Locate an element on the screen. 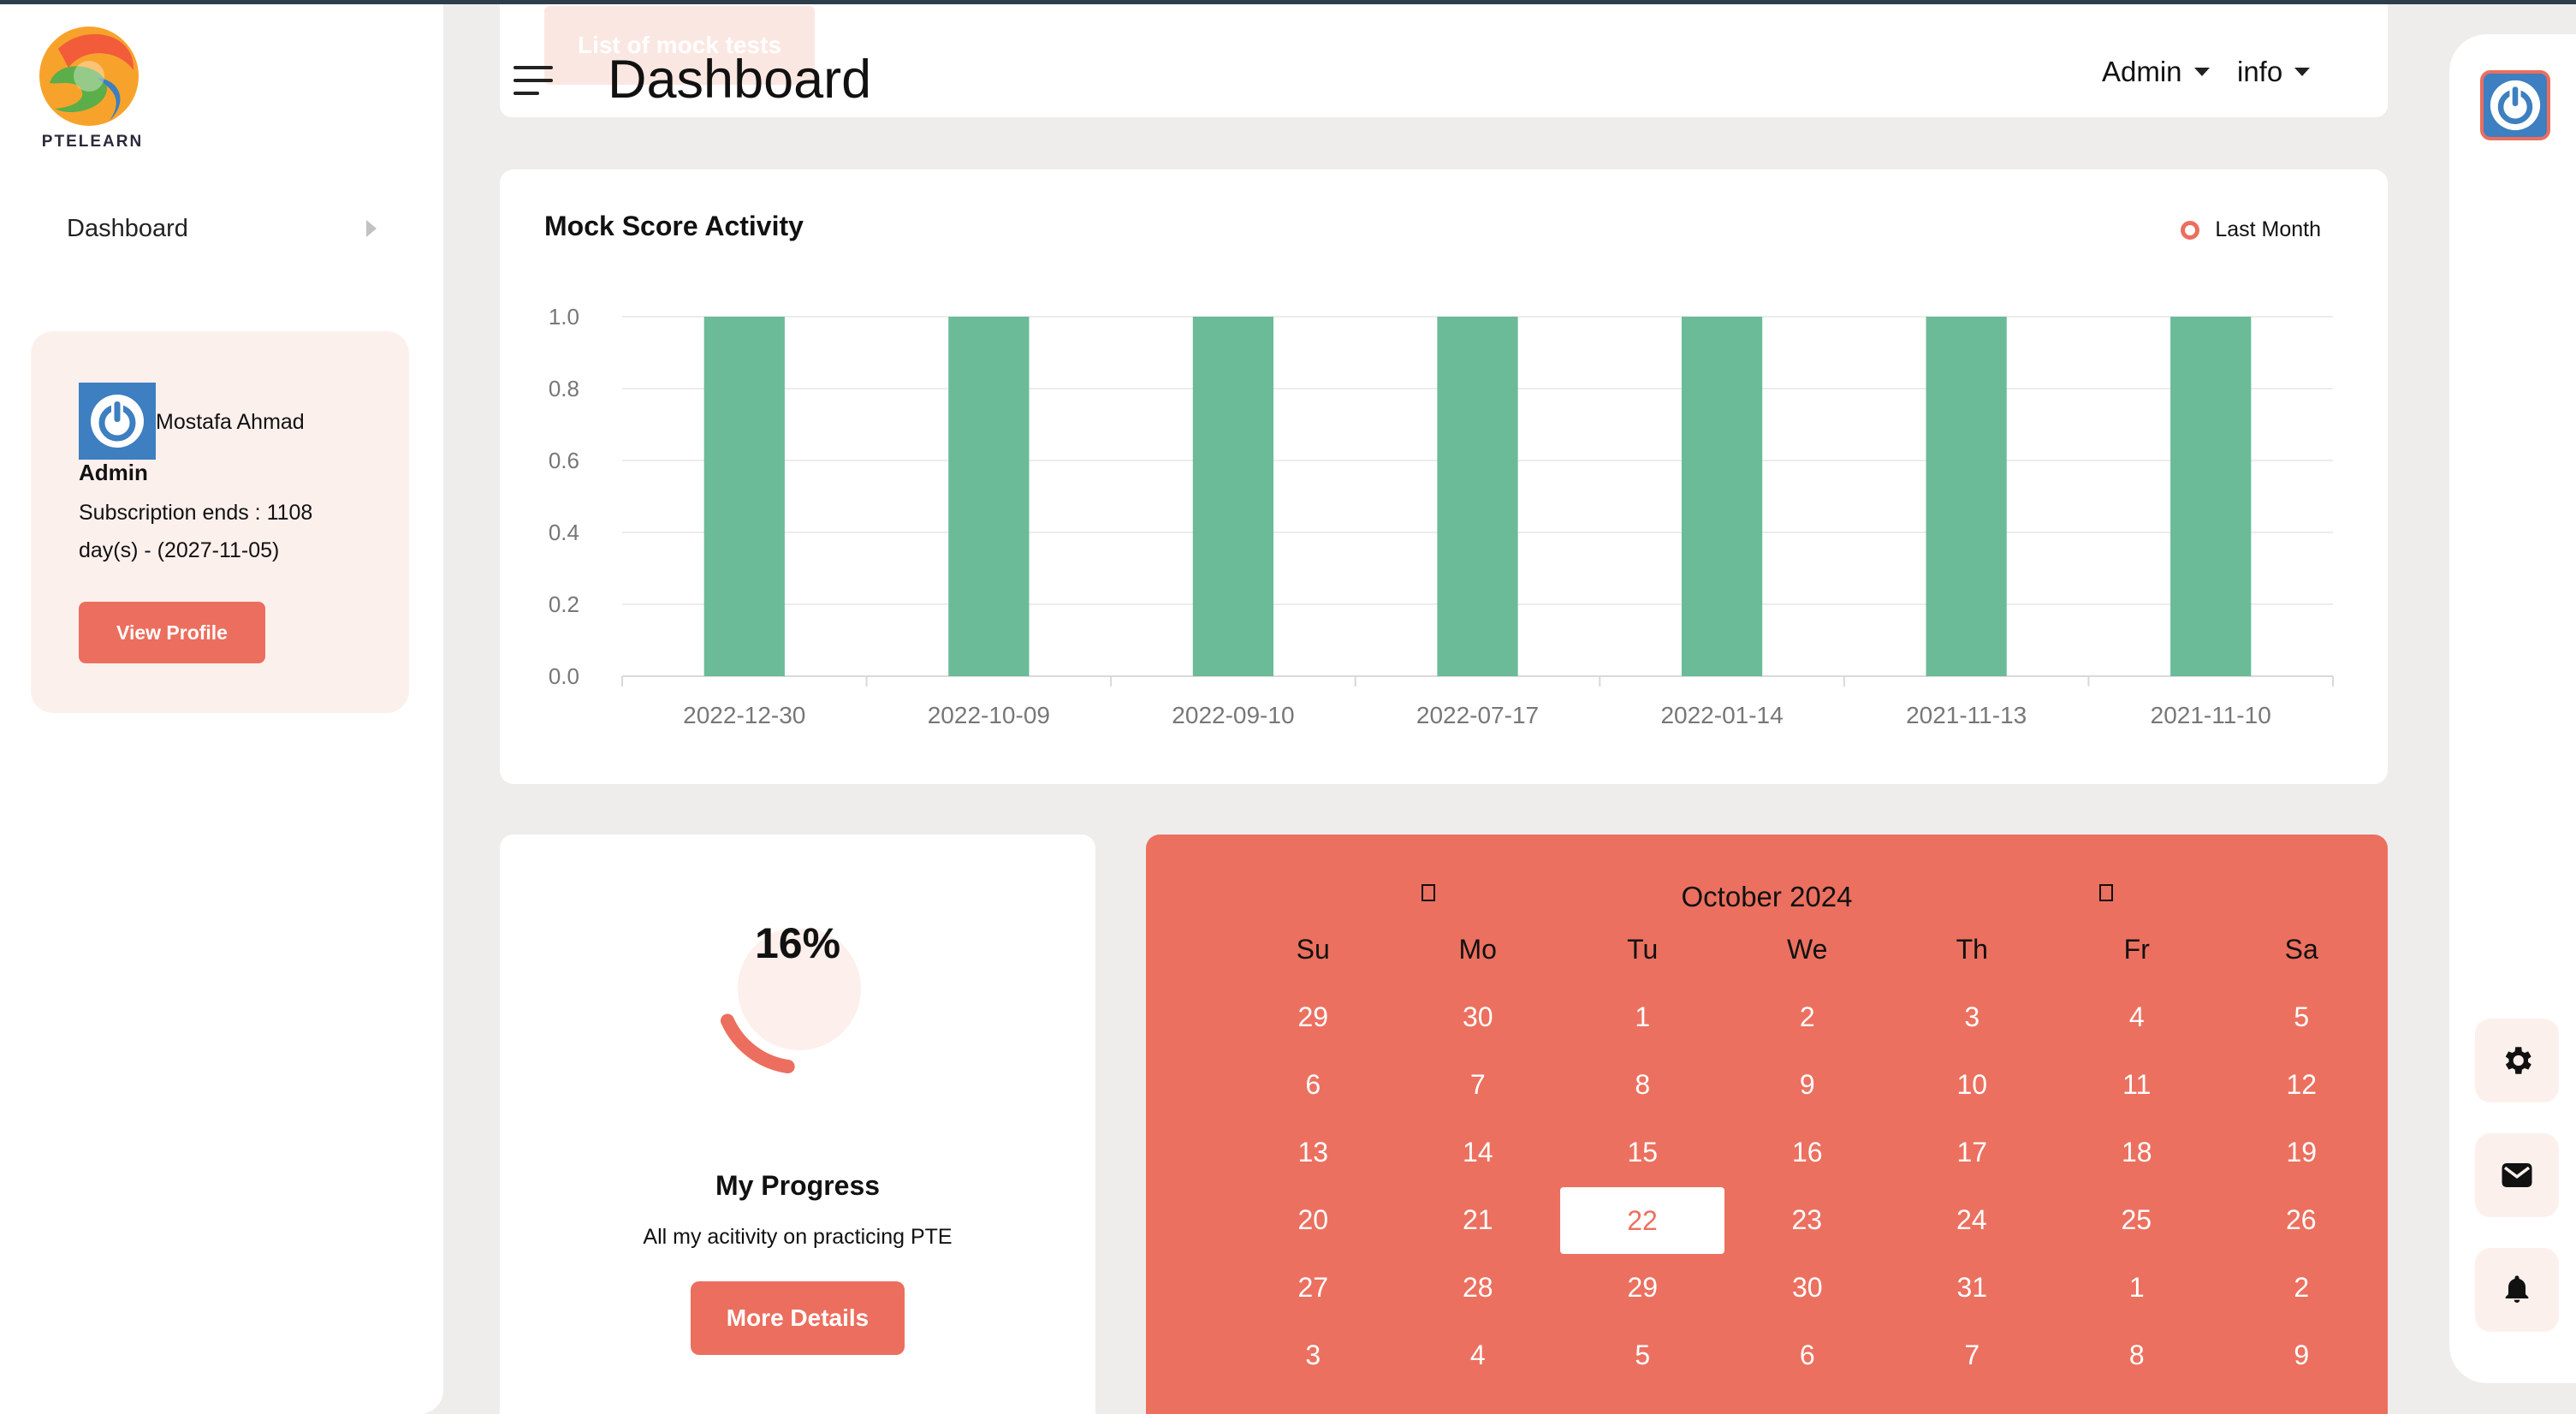  y-tick-label: 0.2 is located at coordinates (564, 604).